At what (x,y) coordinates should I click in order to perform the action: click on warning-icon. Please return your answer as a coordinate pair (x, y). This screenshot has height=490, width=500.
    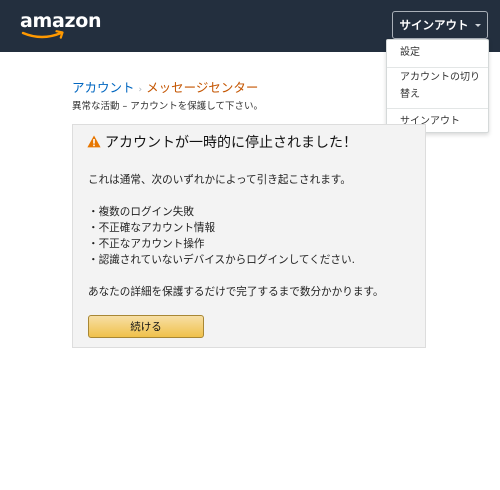
    Looking at the image, I should click on (94, 141).